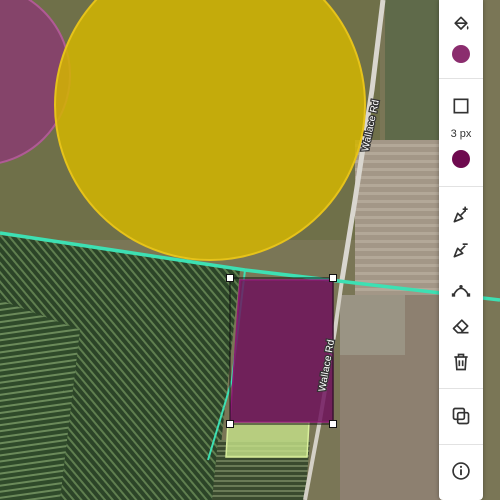 This screenshot has height=500, width=500. I want to click on field-upper-right, so click(415, 70).